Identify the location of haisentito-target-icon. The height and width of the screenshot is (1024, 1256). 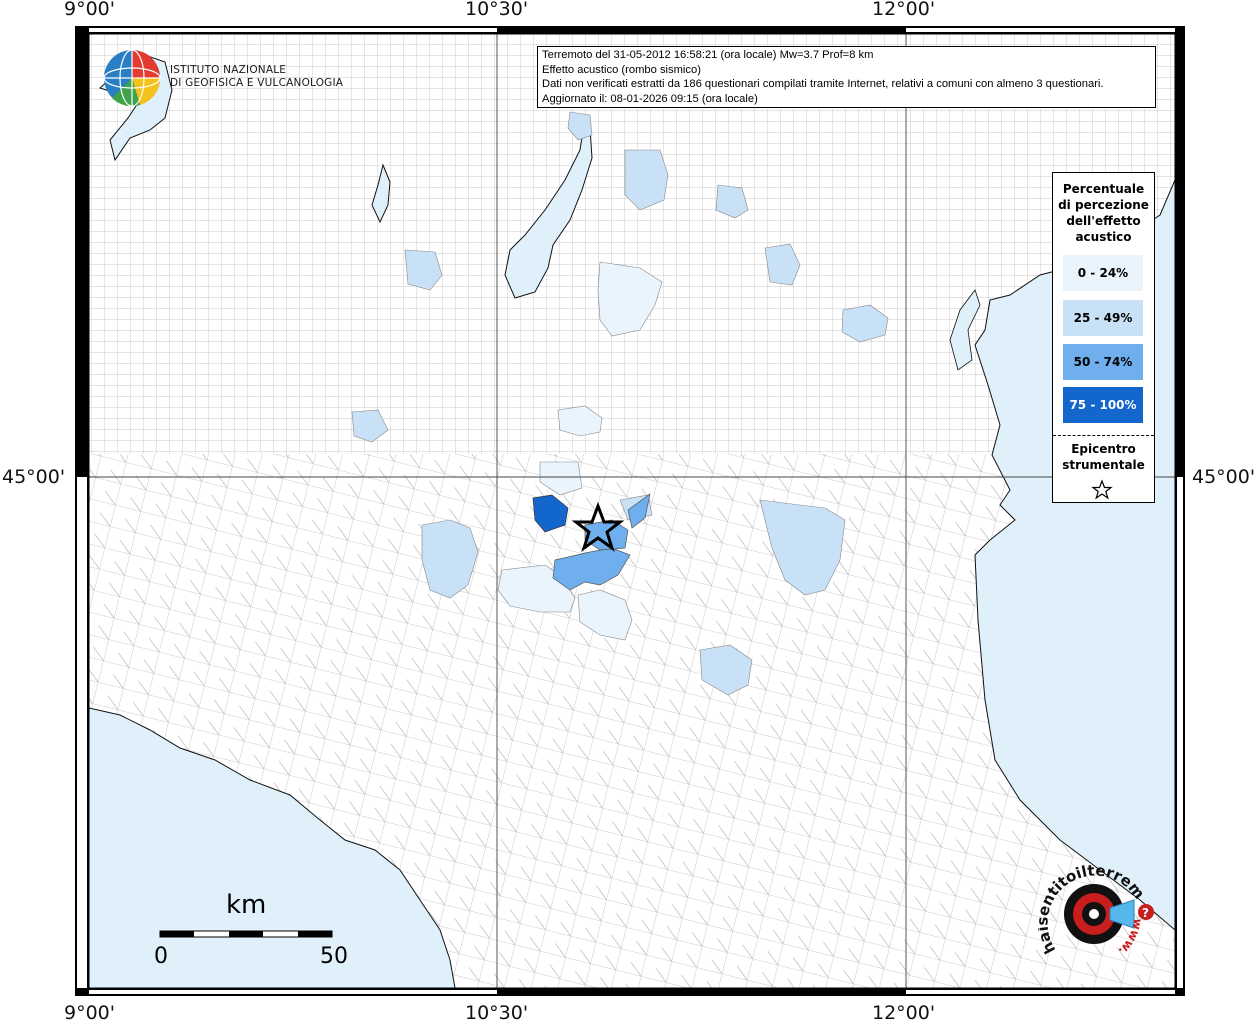
(1099, 914).